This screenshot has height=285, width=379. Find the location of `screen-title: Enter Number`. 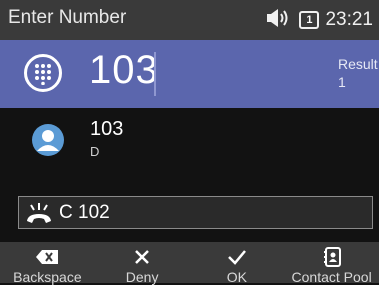

screen-title: Enter Number is located at coordinates (67, 17).